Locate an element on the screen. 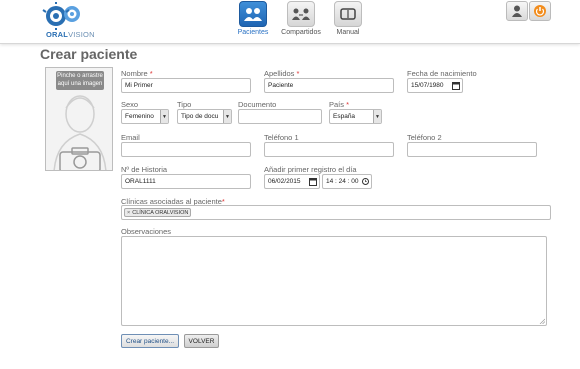 The image size is (580, 369). logout-button is located at coordinates (540, 11).